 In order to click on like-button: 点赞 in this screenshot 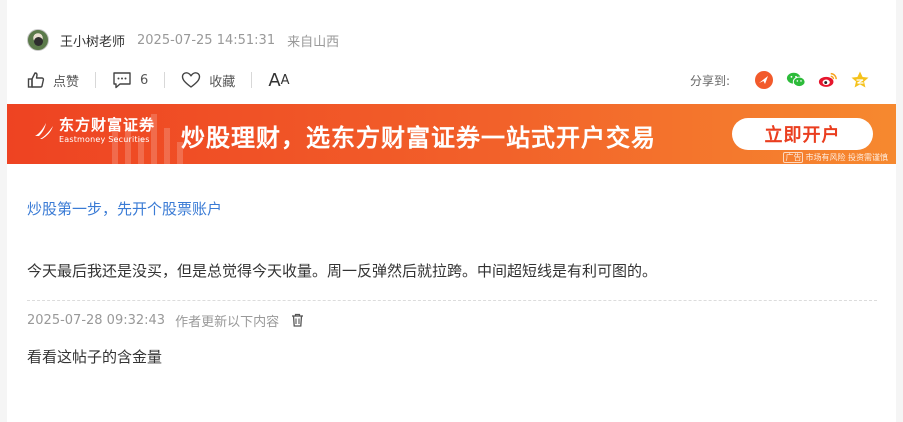, I will do `click(53, 80)`.